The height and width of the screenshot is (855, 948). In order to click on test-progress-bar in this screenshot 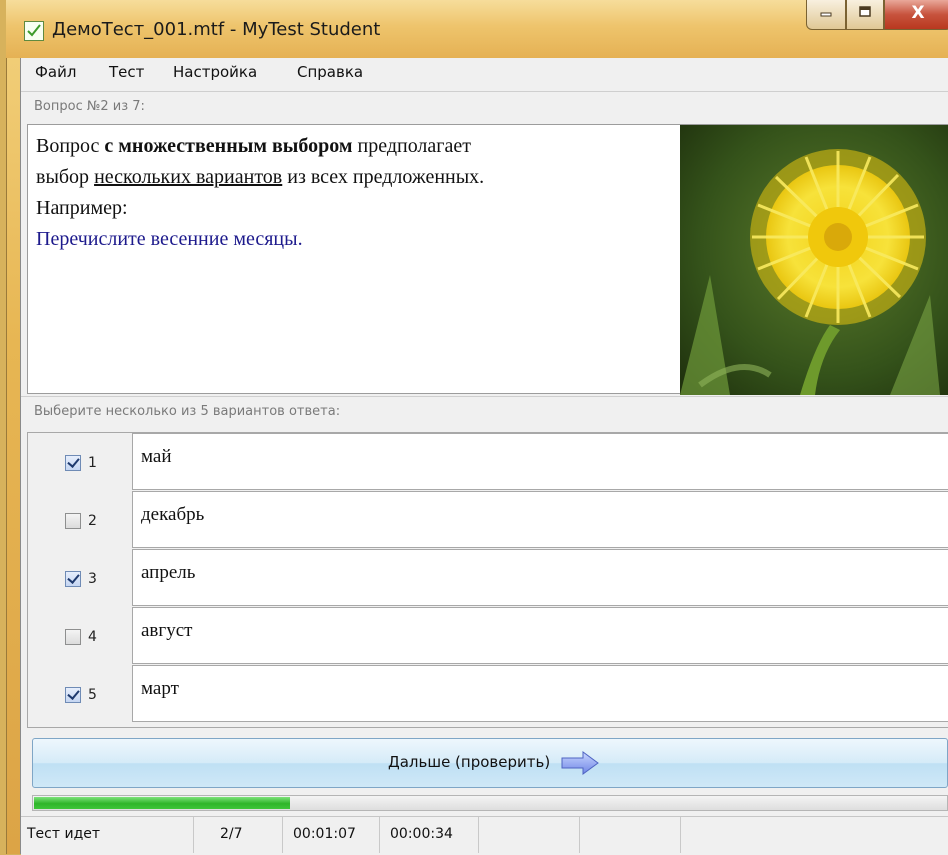, I will do `click(490, 803)`.